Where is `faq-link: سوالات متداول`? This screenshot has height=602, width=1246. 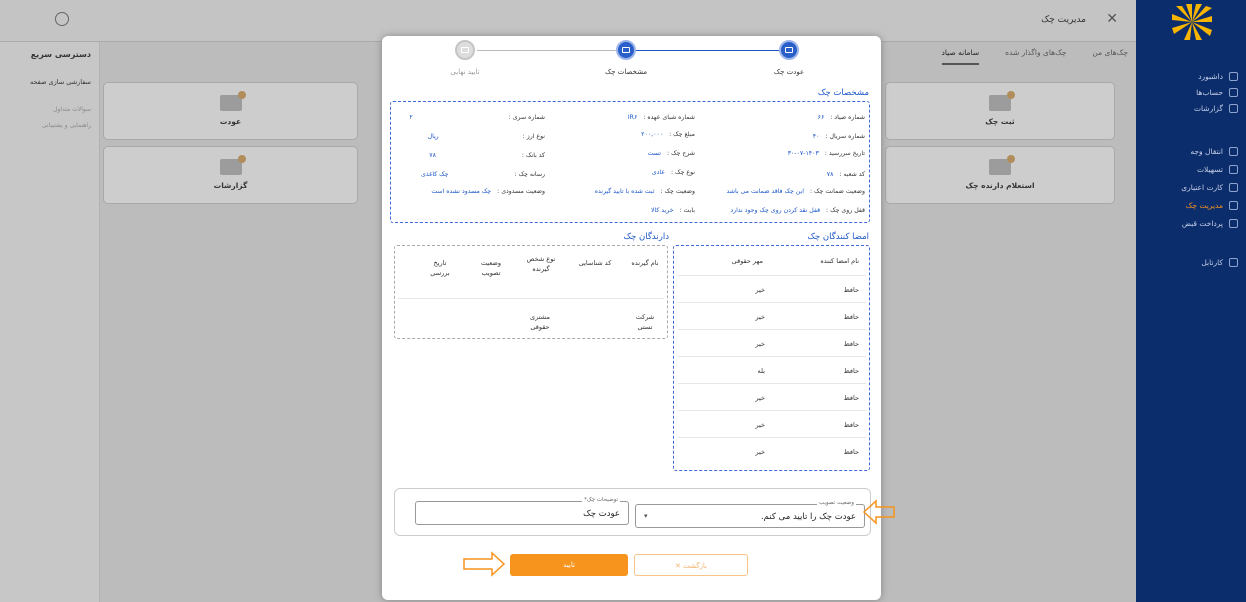
faq-link: سوالات متداول is located at coordinates (72, 109).